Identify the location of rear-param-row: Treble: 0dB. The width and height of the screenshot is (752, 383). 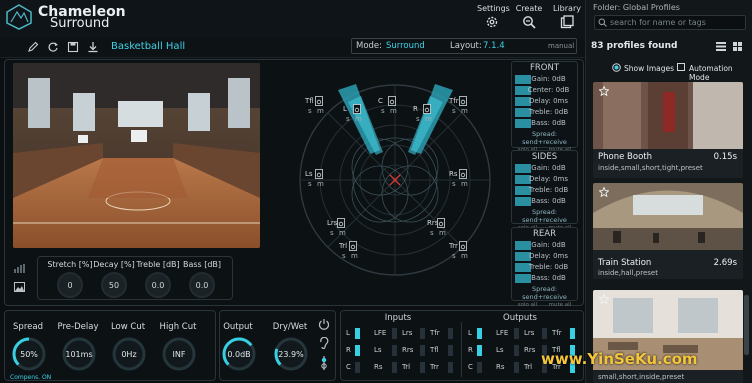
(544, 267).